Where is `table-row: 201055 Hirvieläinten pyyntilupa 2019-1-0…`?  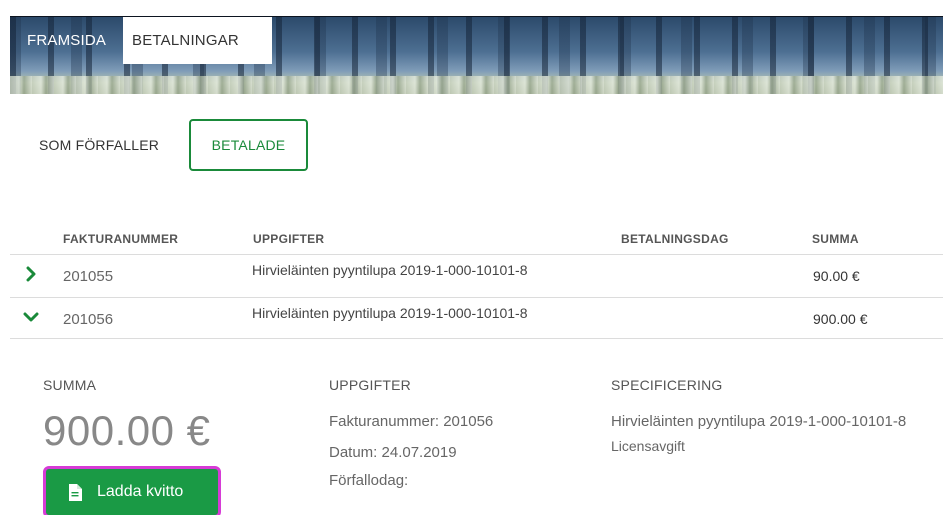 table-row: 201055 Hirvieläinten pyyntilupa 2019-1-0… is located at coordinates (476, 275).